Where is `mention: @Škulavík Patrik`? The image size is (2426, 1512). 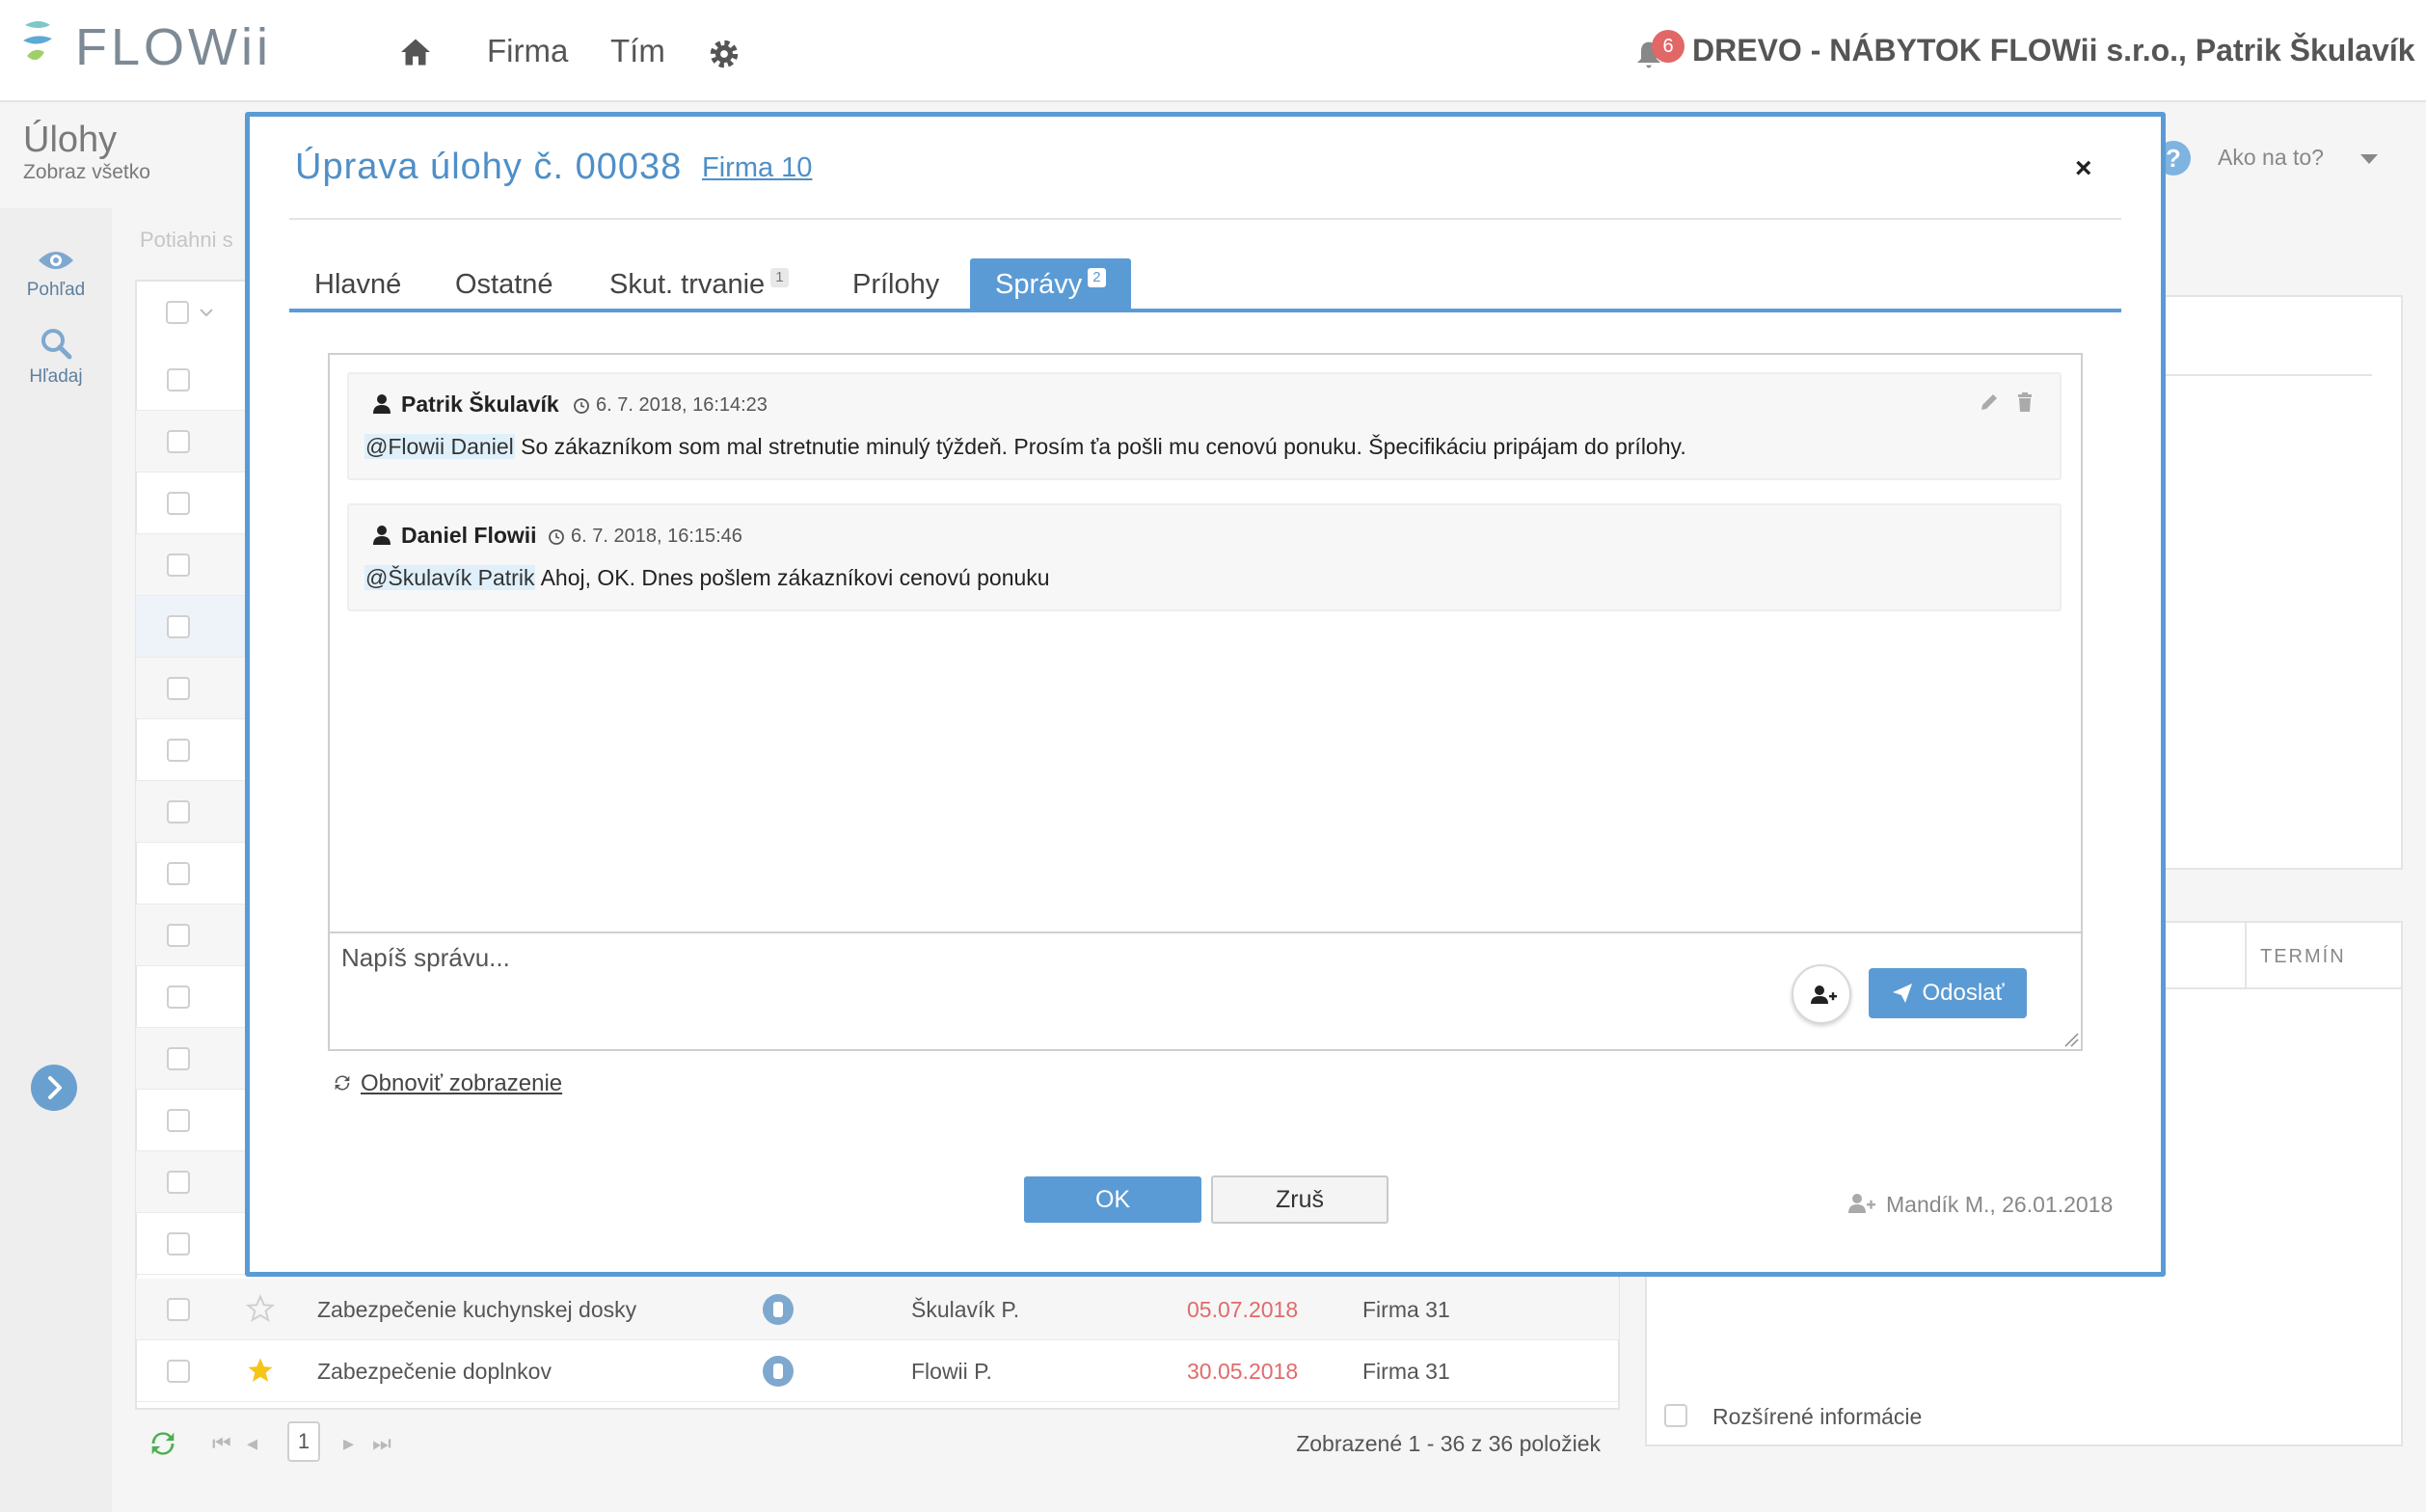
mention: @Škulavík Patrik is located at coordinates (450, 577).